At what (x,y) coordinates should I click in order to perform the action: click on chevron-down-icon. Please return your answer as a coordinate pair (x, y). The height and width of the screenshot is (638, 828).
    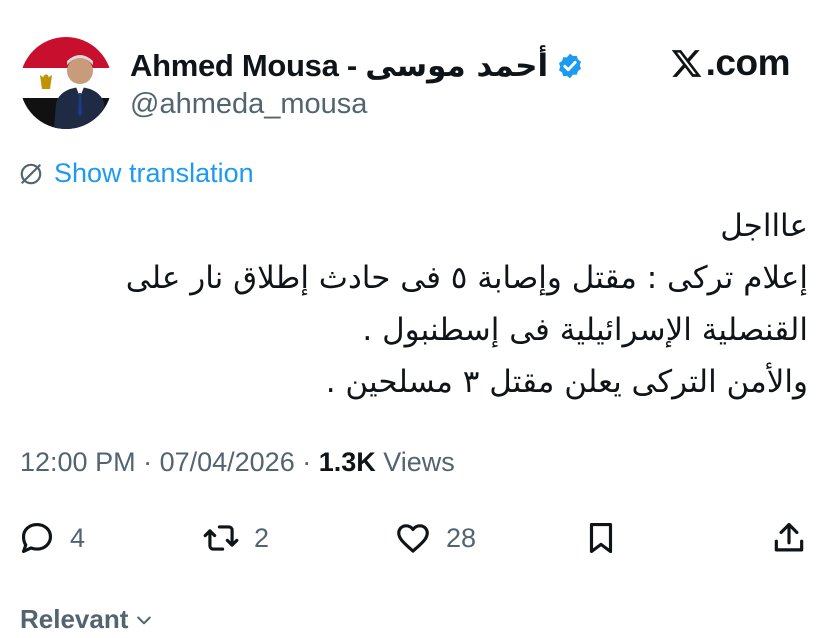
    Looking at the image, I should click on (144, 620).